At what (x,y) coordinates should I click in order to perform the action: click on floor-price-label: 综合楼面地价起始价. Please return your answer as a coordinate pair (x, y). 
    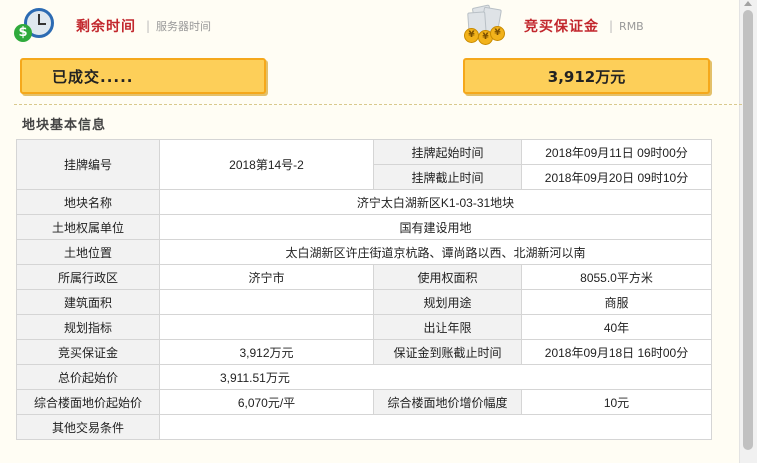
    Looking at the image, I should click on (88, 402).